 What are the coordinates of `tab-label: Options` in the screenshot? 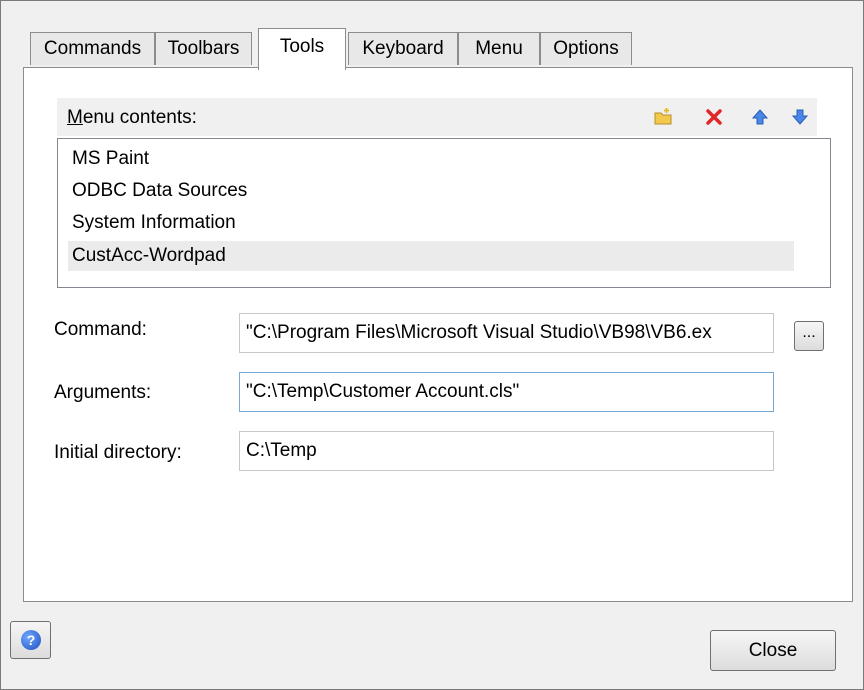 It's located at (586, 48).